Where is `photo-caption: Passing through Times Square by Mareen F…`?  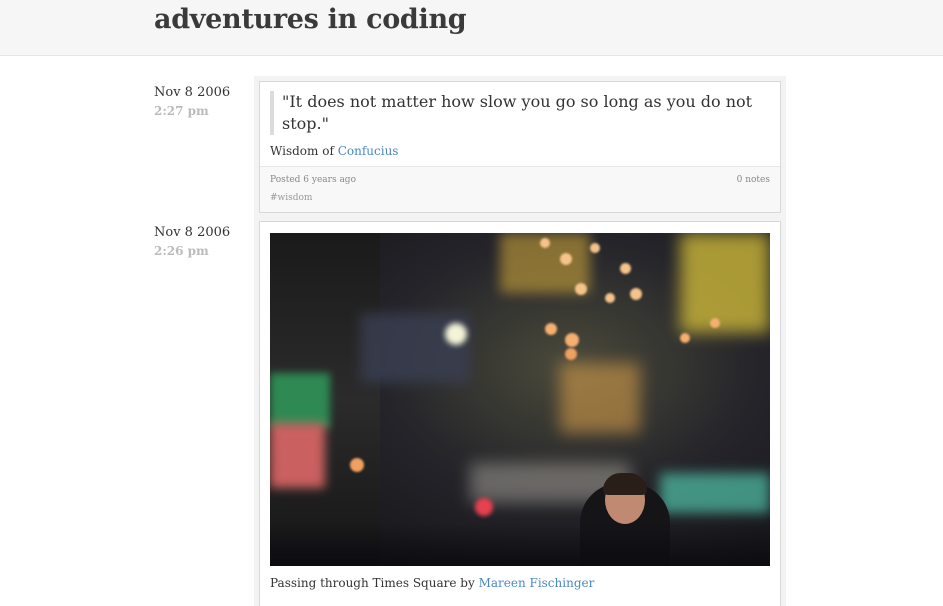 photo-caption: Passing through Times Square by Mareen F… is located at coordinates (520, 583).